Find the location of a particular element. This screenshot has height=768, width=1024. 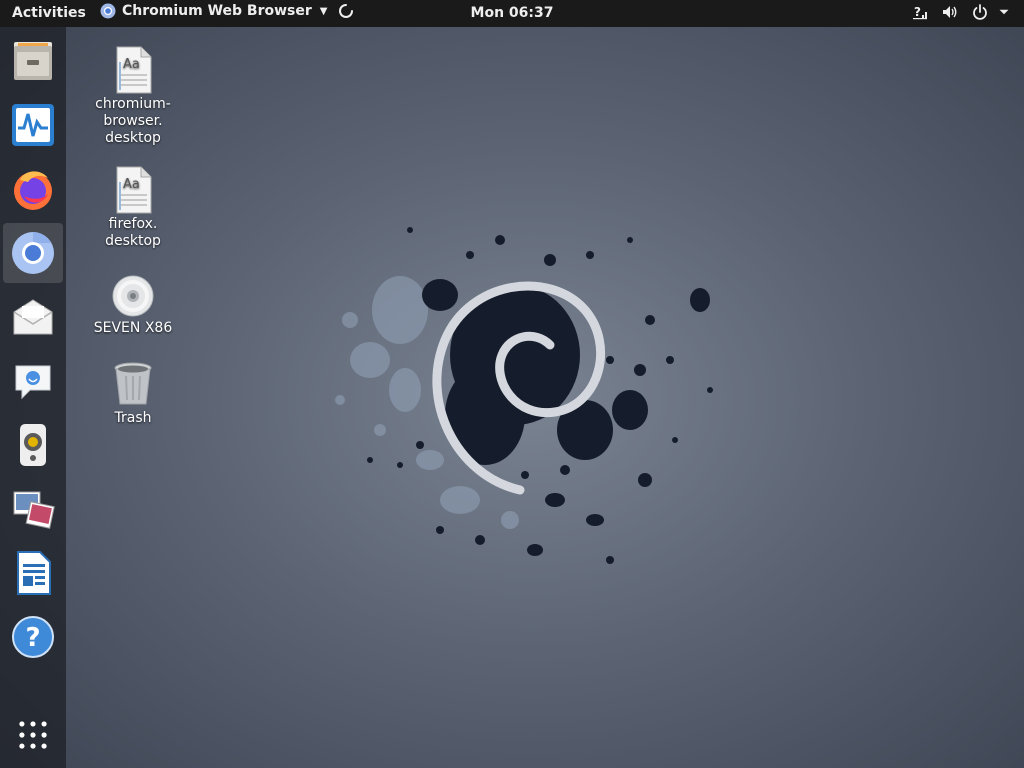

loading-spinner-icon is located at coordinates (346, 11).